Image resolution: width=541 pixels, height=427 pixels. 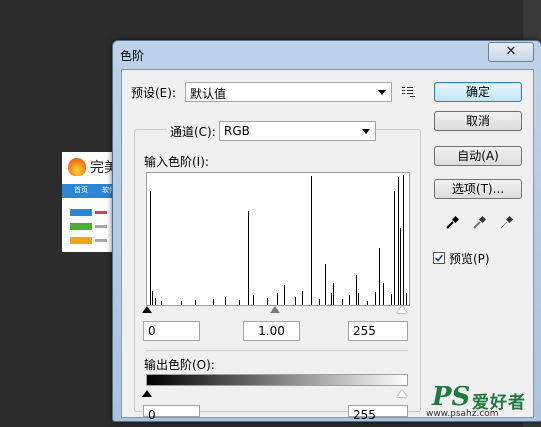 What do you see at coordinates (480, 222) in the screenshot?
I see `gray-point-eyedropper-icon` at bounding box center [480, 222].